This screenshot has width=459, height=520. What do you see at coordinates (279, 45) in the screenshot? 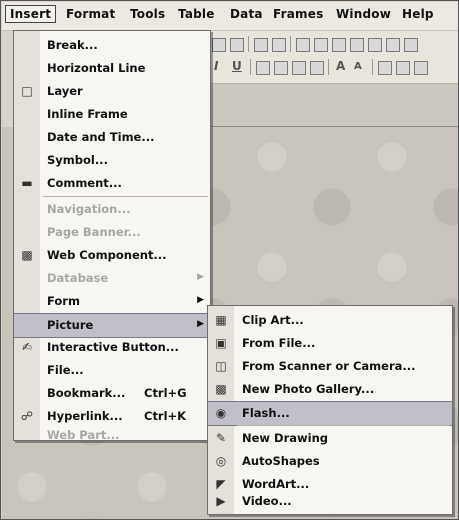
I see `redo-icon` at bounding box center [279, 45].